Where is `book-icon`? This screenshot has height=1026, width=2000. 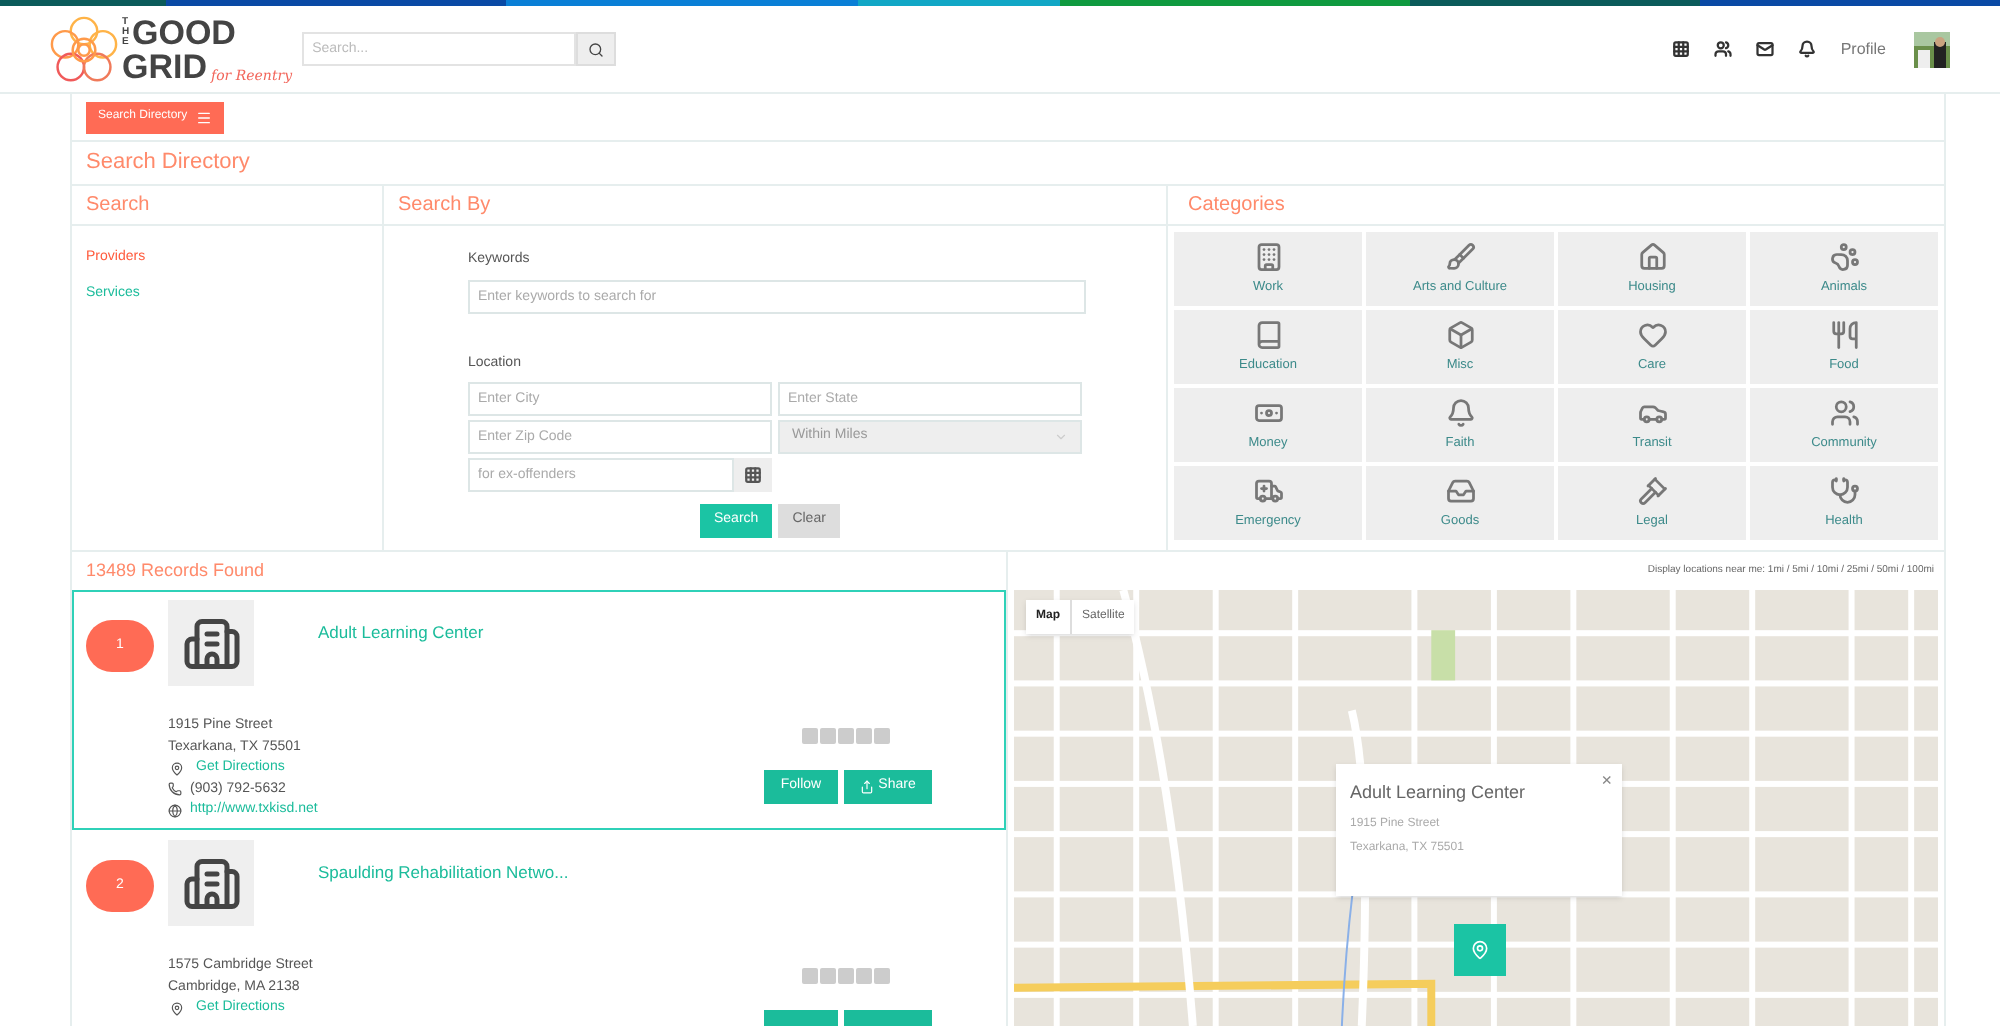 book-icon is located at coordinates (1268, 334).